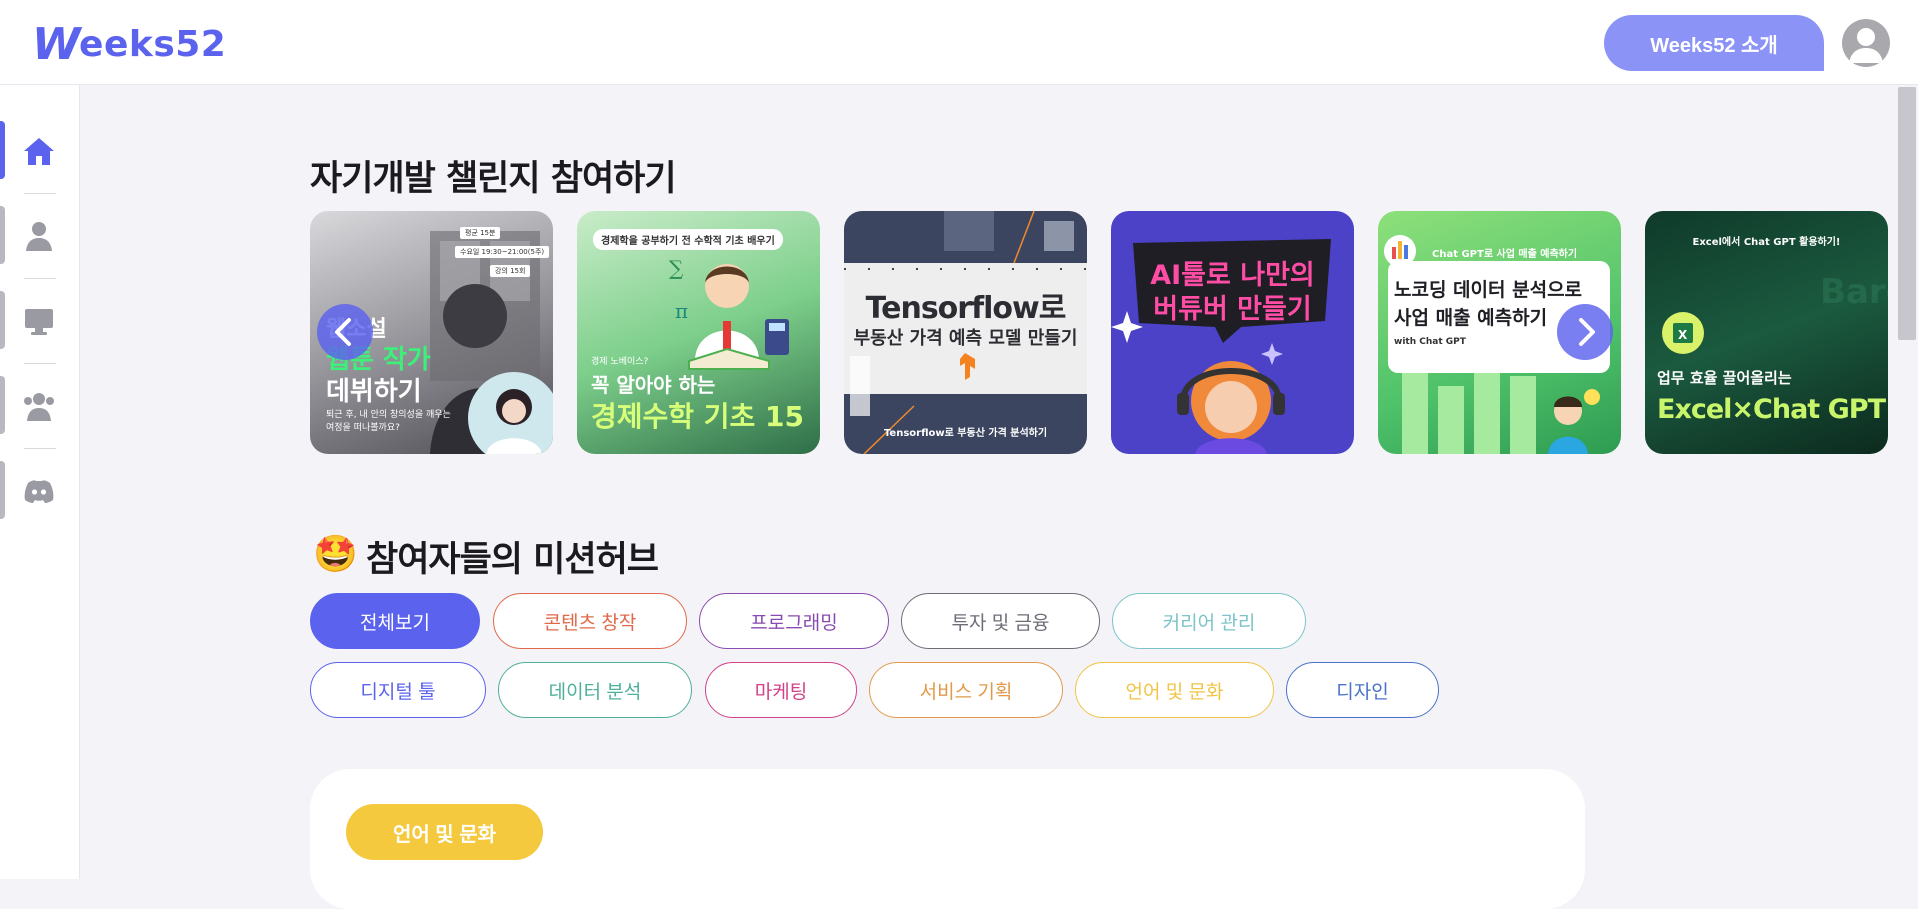 Image resolution: width=1918 pixels, height=909 pixels. Describe the element at coordinates (512, 560) in the screenshot. I see `mission-hub-title: 참여자들의 미션허브` at that location.